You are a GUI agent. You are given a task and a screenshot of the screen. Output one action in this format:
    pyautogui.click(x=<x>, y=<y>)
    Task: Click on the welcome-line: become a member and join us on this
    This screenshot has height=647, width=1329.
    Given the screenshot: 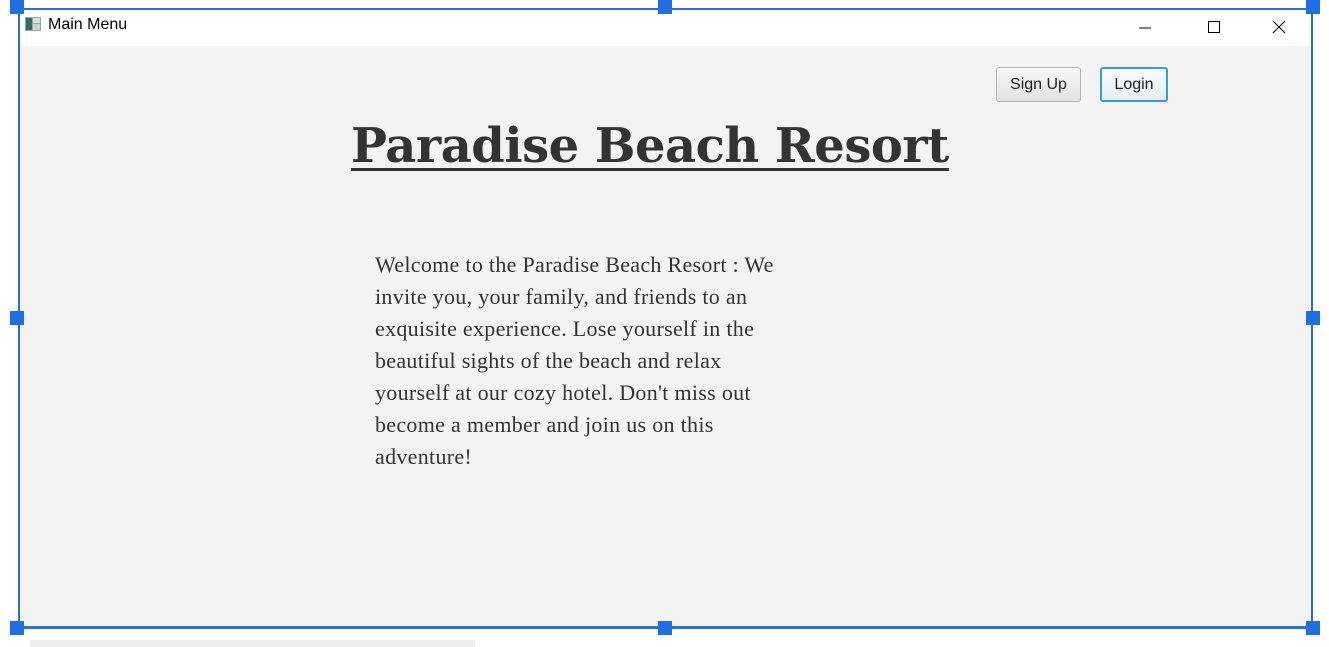 What is the action you would take?
    pyautogui.click(x=544, y=424)
    